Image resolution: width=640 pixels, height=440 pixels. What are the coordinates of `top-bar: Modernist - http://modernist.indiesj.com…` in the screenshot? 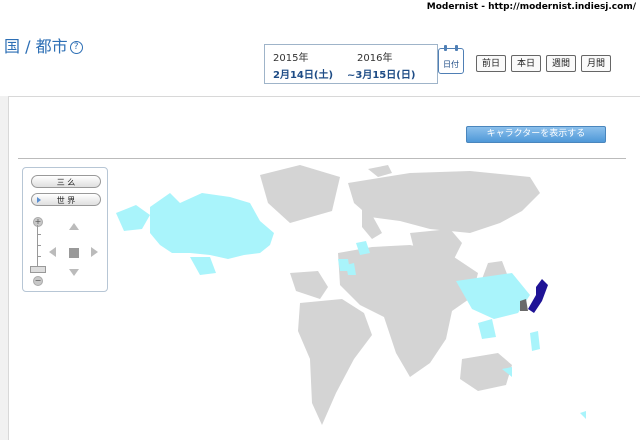 It's located at (320, 9).